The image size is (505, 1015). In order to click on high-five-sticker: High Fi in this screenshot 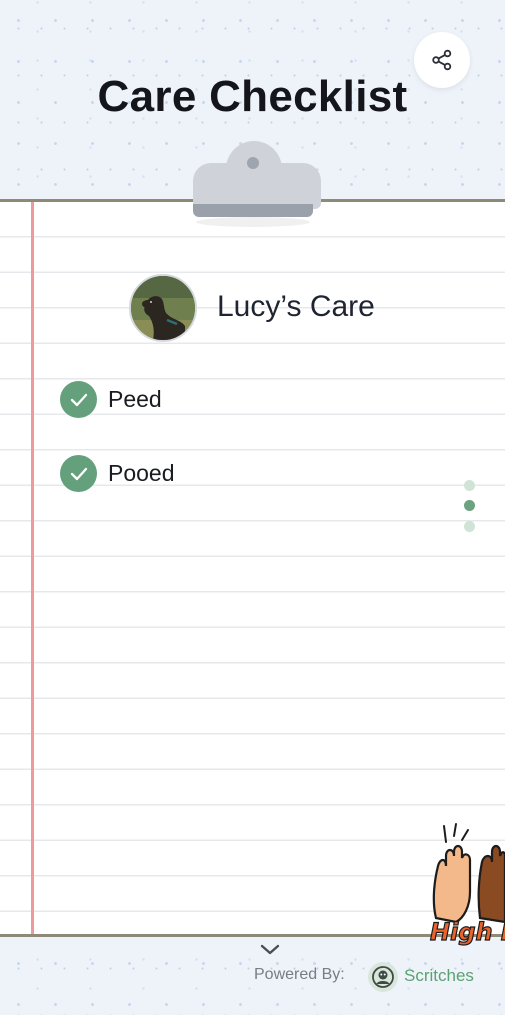, I will do `click(466, 886)`.